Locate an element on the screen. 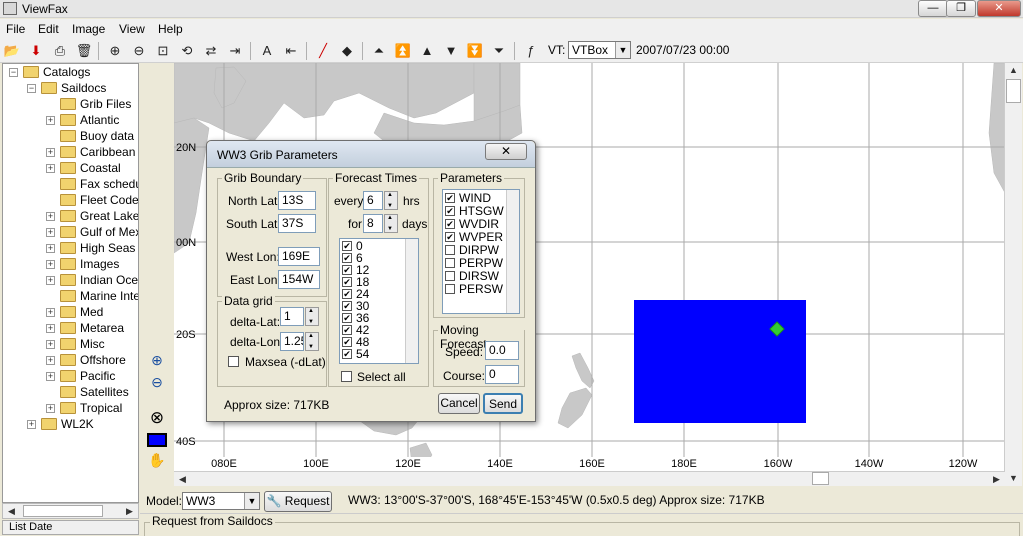 The image size is (1023, 536). course-input: 0 is located at coordinates (502, 374).